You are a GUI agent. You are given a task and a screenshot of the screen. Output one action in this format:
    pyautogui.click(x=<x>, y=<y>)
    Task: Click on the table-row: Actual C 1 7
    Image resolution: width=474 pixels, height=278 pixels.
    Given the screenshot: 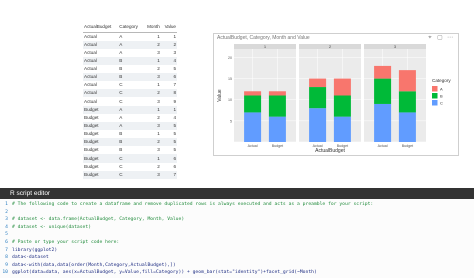 What is the action you would take?
    pyautogui.click(x=130, y=85)
    